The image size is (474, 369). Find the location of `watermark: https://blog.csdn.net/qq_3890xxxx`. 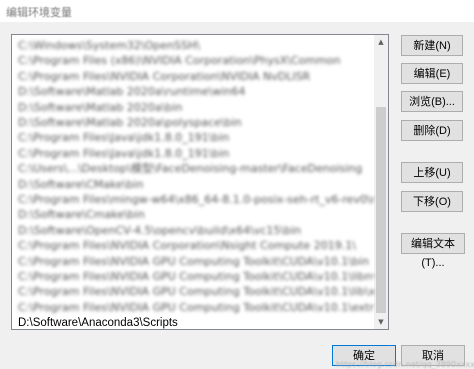

watermark: https://blog.csdn.net/qq_3890xxxx is located at coordinates (405, 364).